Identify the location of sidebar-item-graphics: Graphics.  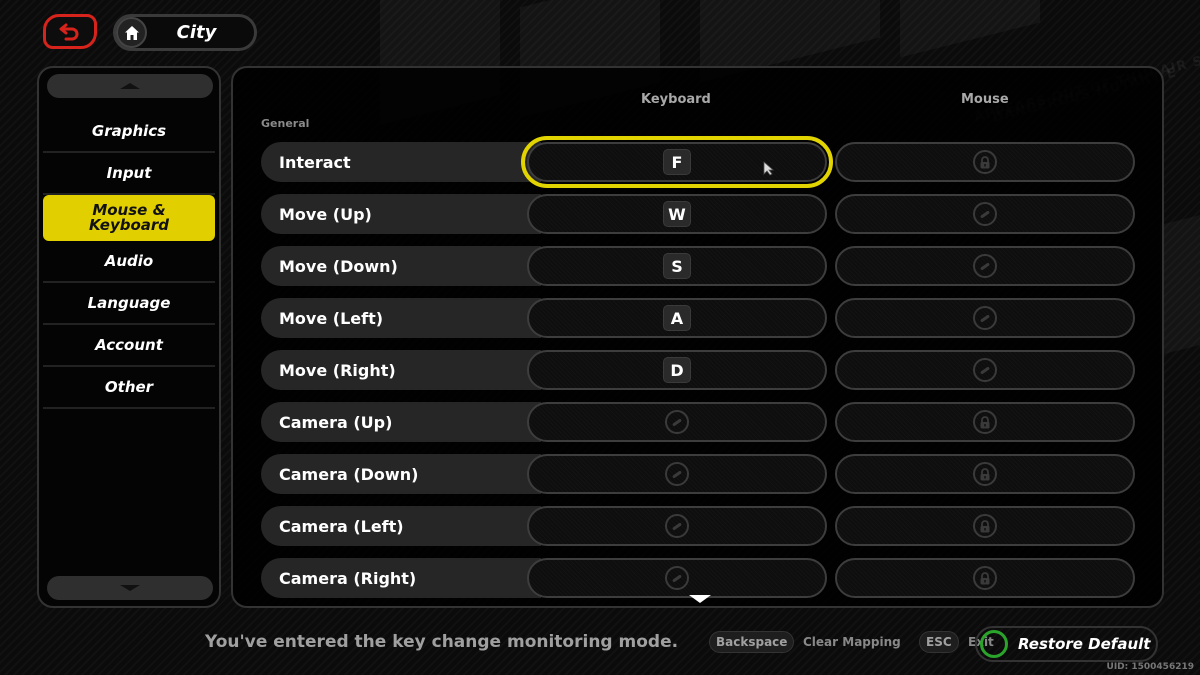
(129, 132).